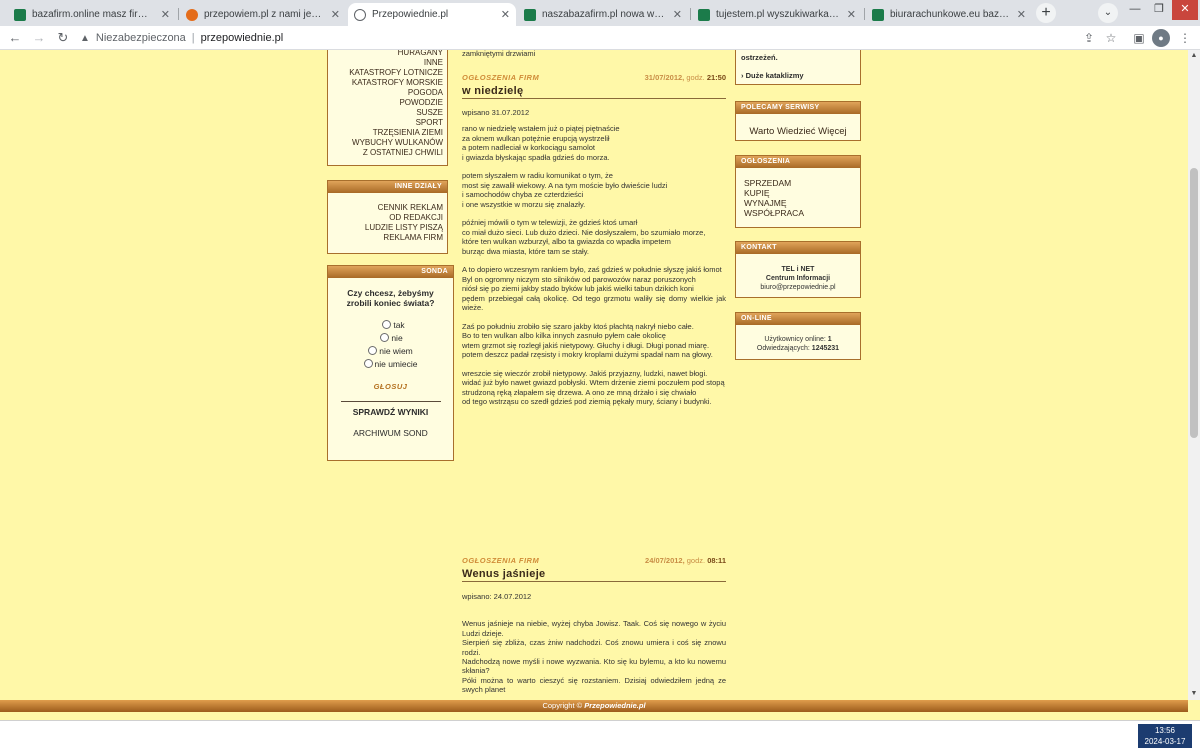  What do you see at coordinates (594, 91) in the screenshot?
I see `article-title: w niedzielę` at bounding box center [594, 91].